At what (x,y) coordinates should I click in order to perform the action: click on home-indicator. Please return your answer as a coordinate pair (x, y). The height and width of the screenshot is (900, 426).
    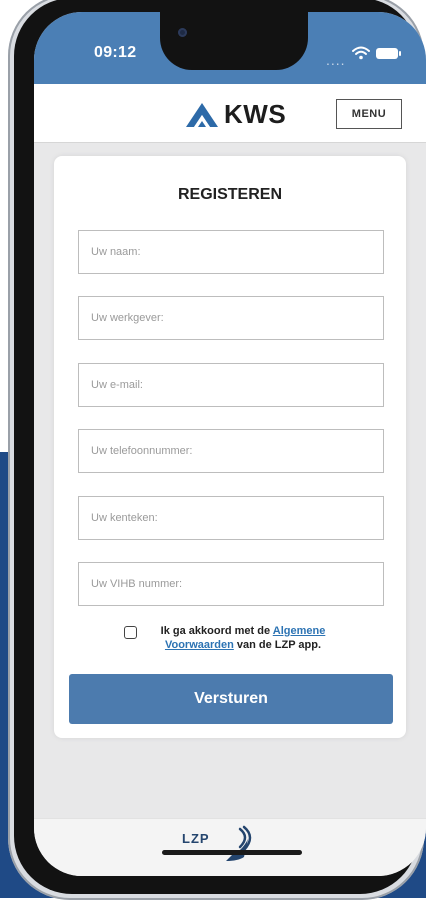
    Looking at the image, I should click on (232, 852).